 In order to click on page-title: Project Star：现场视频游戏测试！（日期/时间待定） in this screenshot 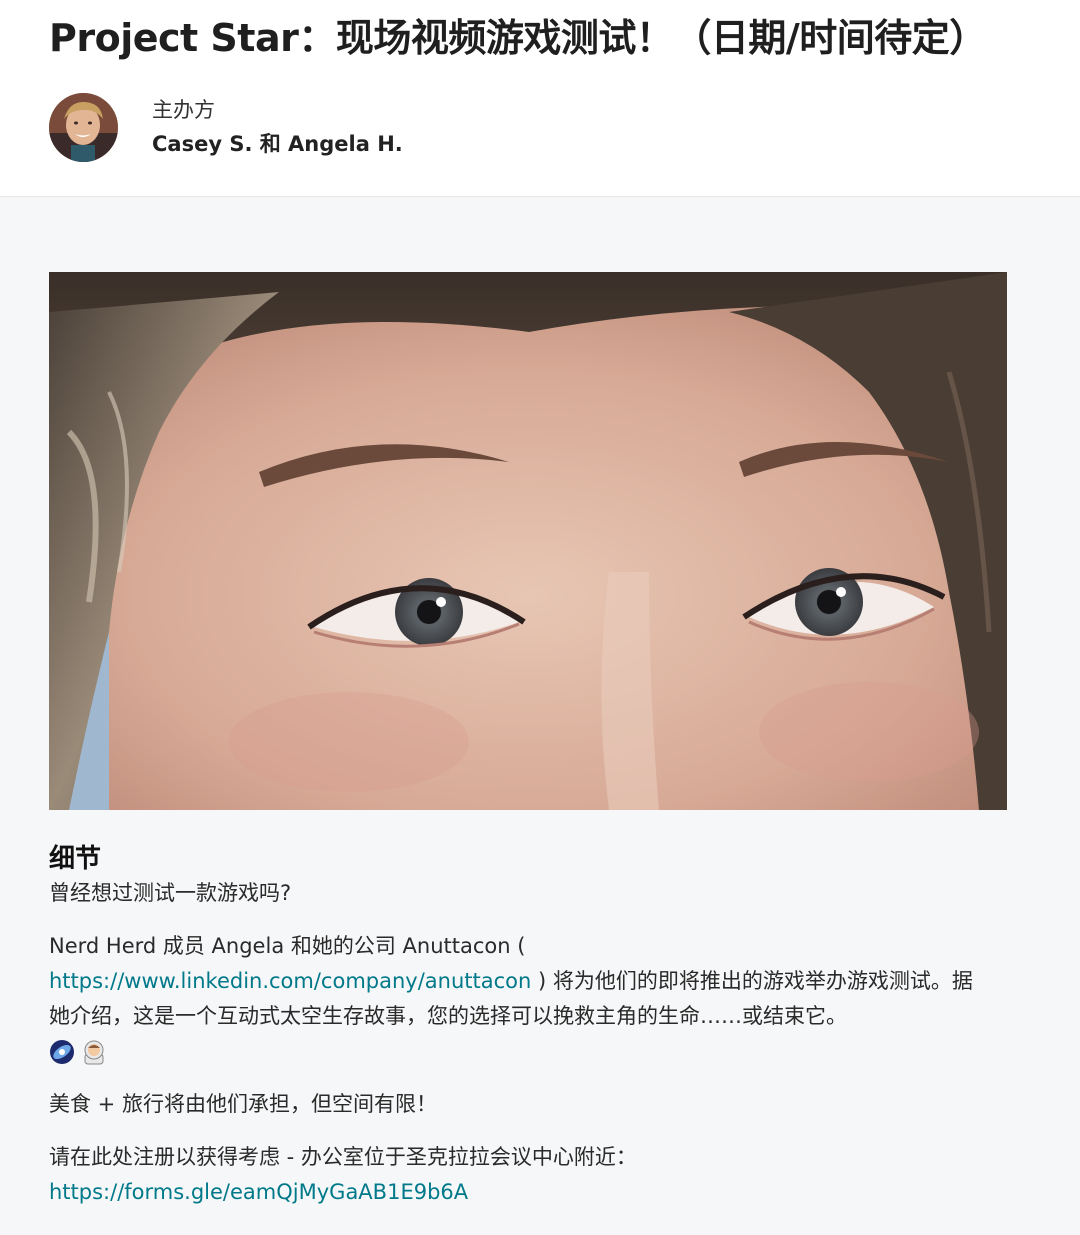, I will do `click(518, 38)`.